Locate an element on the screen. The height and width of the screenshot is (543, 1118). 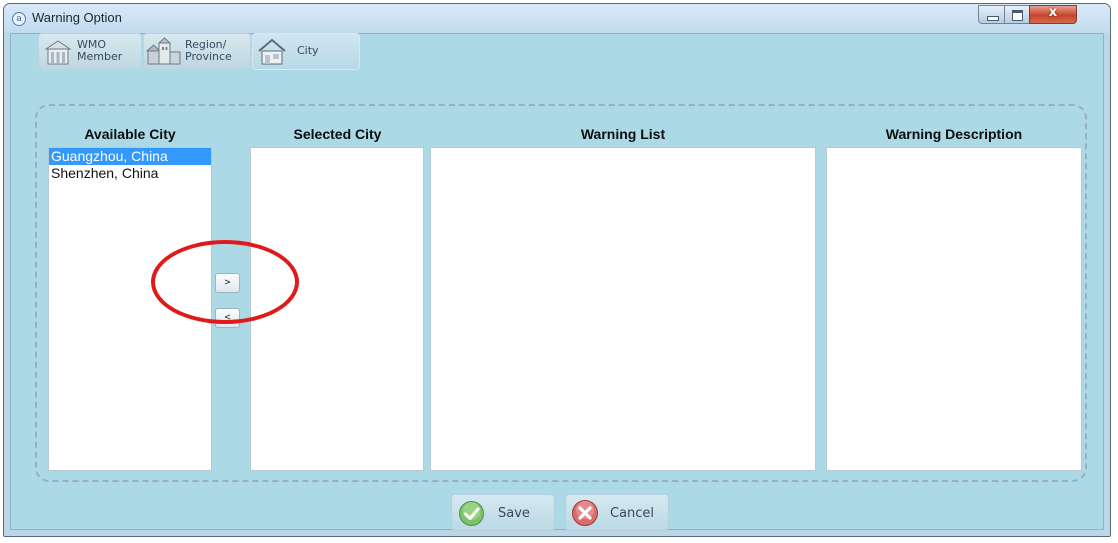
available-city-header: Available City is located at coordinates (130, 134).